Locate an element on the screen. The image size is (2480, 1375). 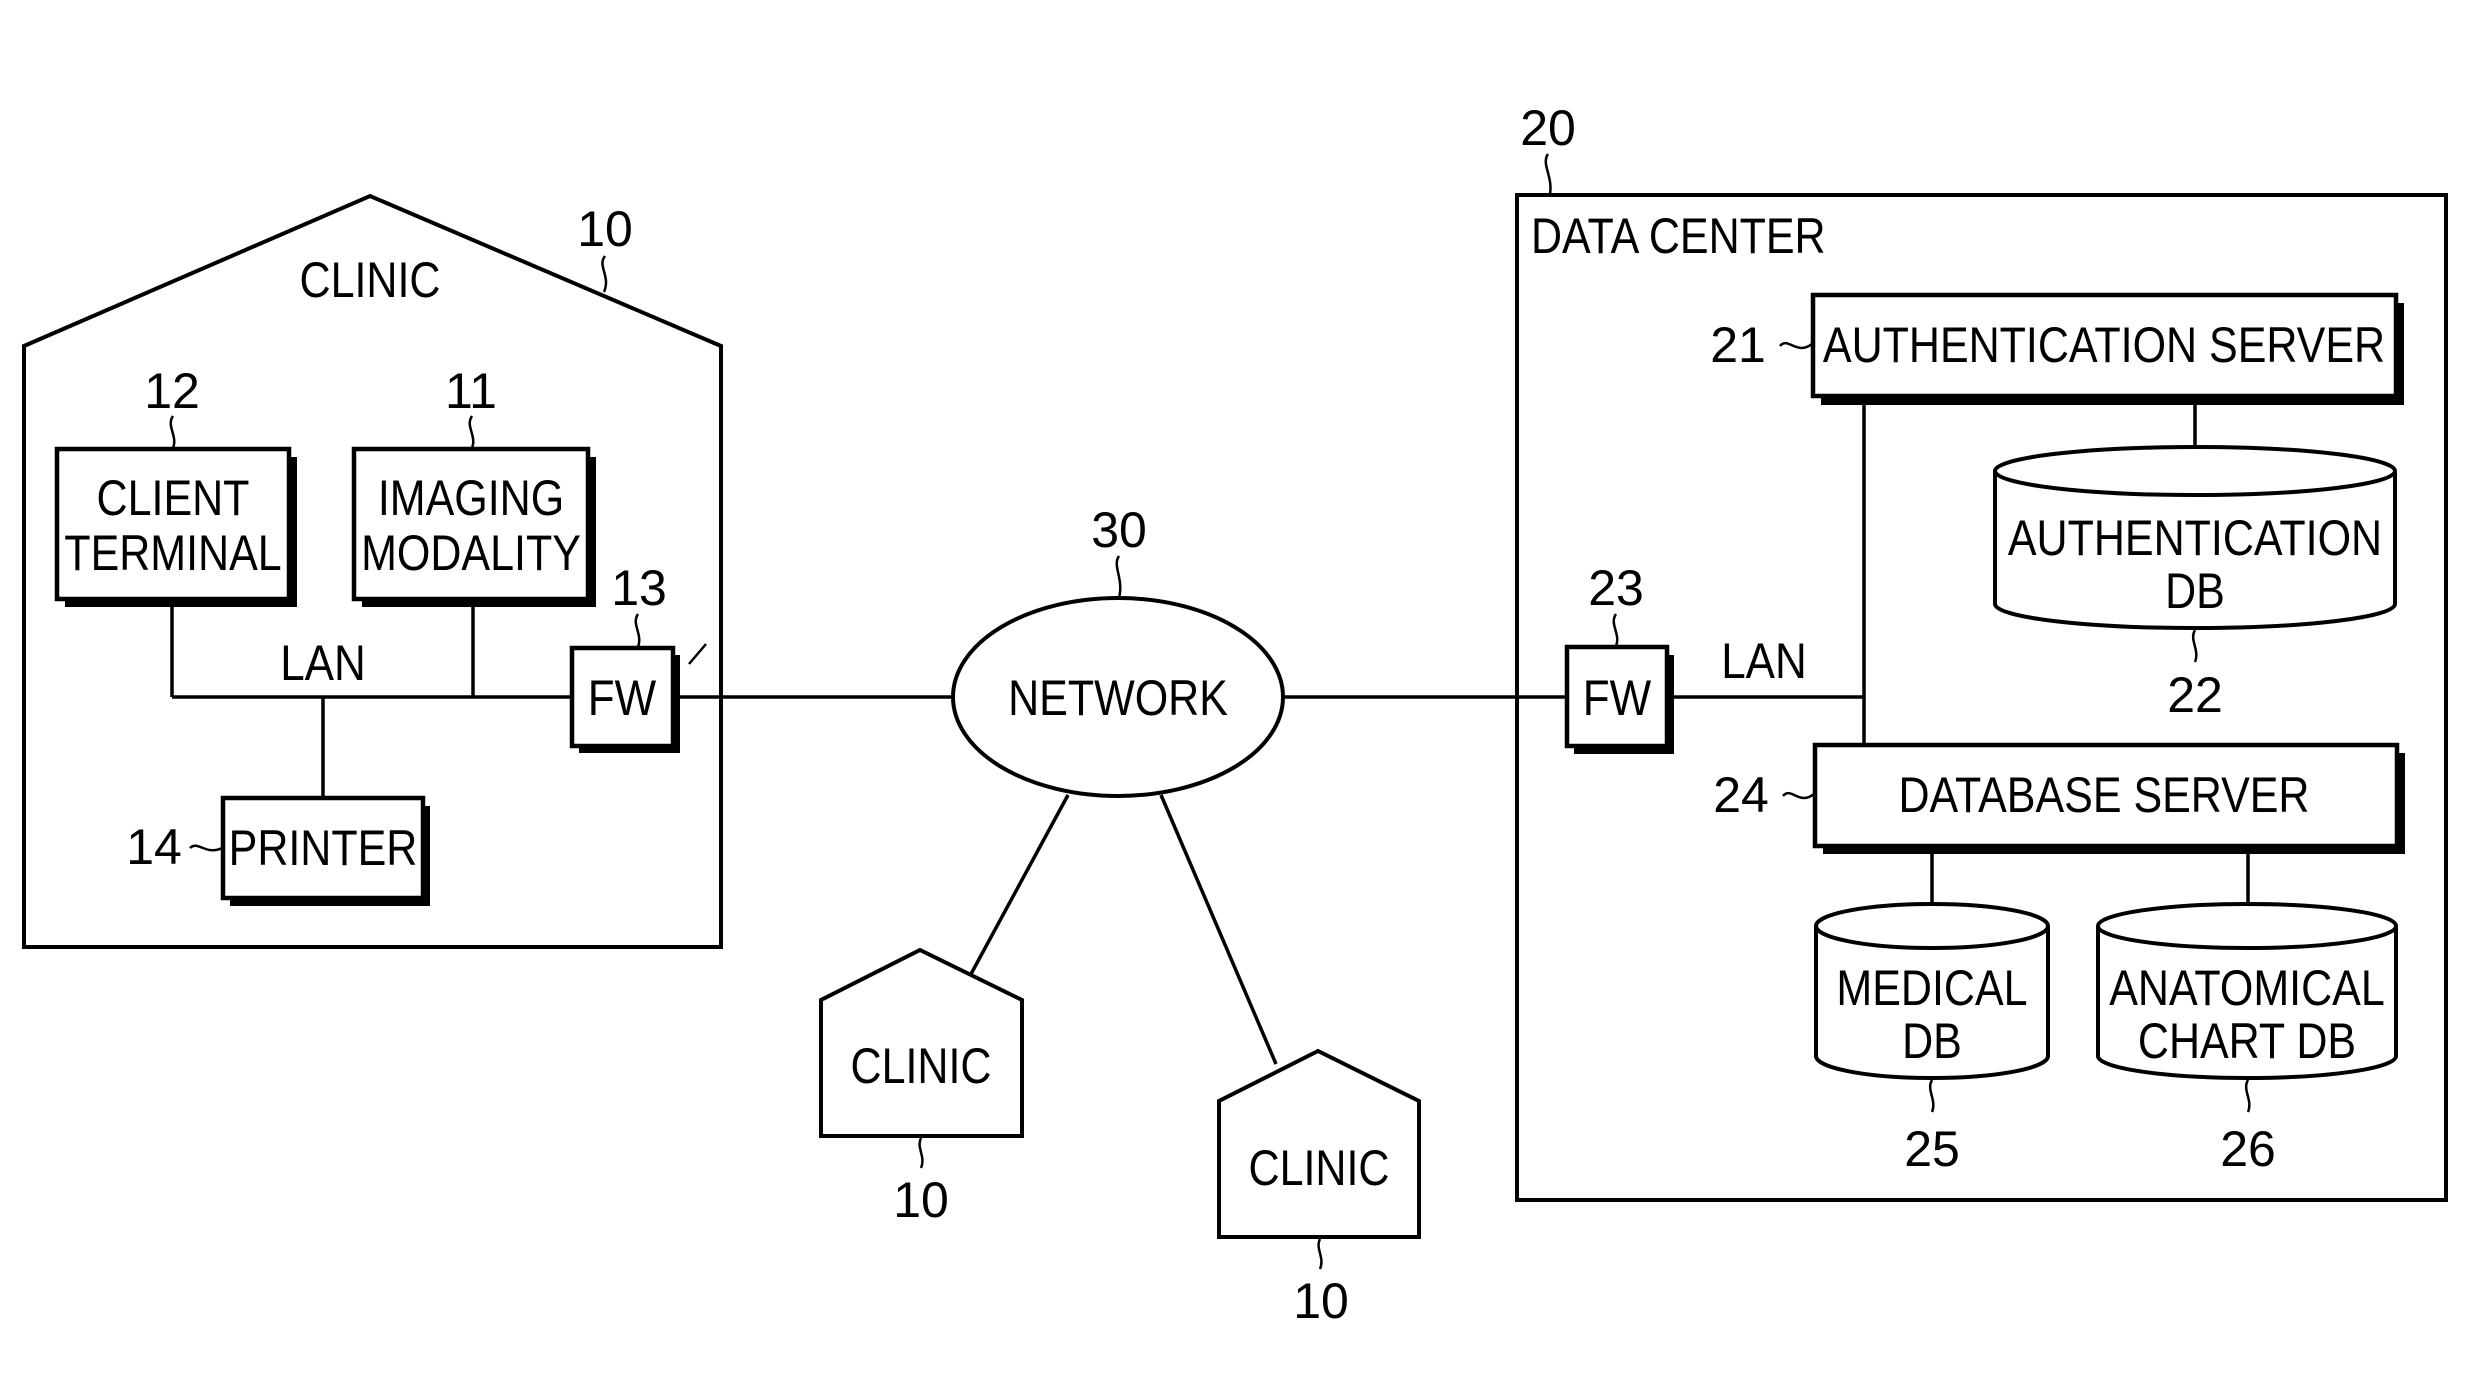
medical-db-top-rim is located at coordinates (1932, 937).